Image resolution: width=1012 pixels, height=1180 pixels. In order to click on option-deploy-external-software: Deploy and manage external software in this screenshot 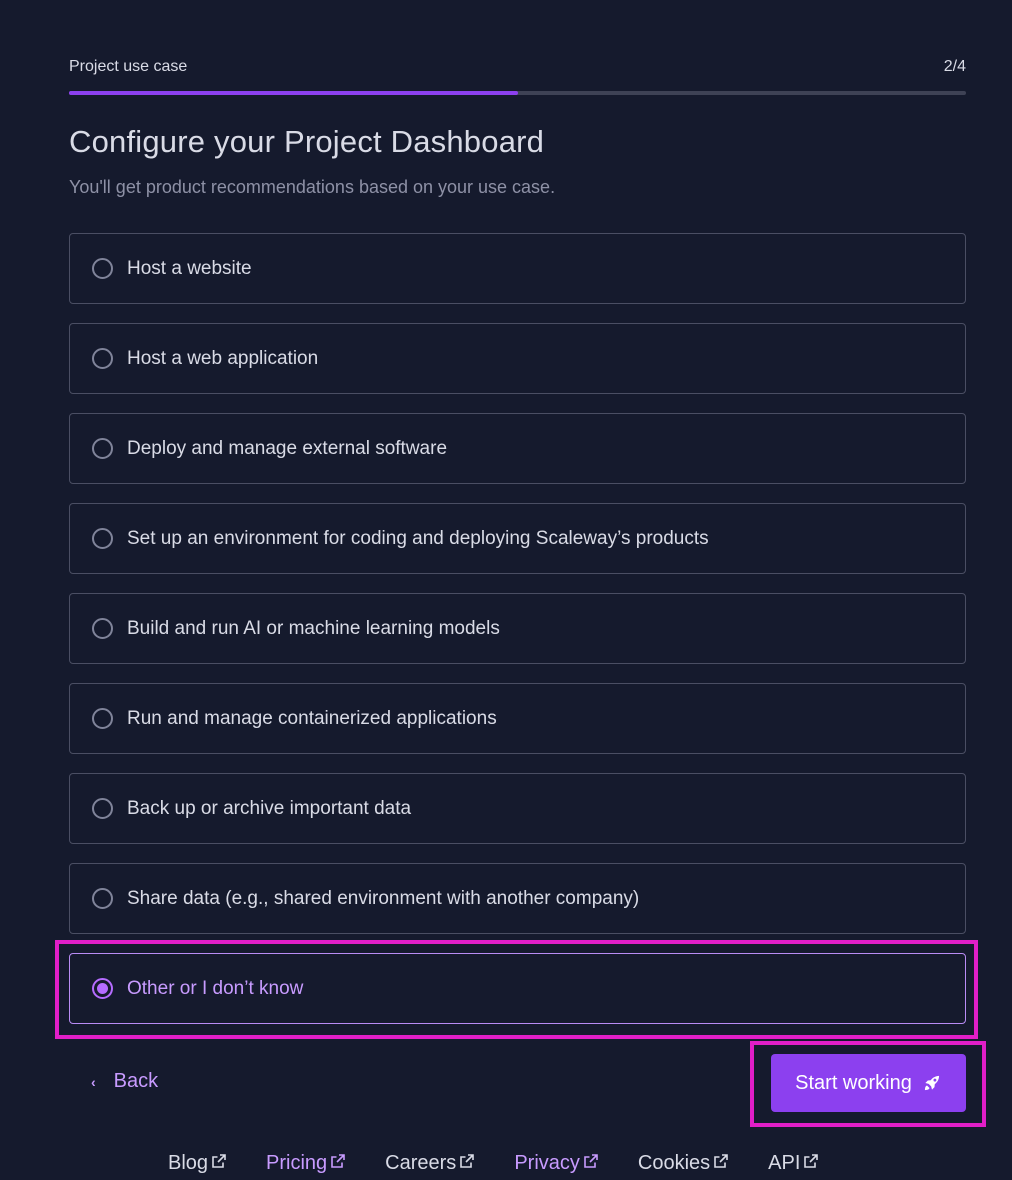, I will do `click(517, 448)`.